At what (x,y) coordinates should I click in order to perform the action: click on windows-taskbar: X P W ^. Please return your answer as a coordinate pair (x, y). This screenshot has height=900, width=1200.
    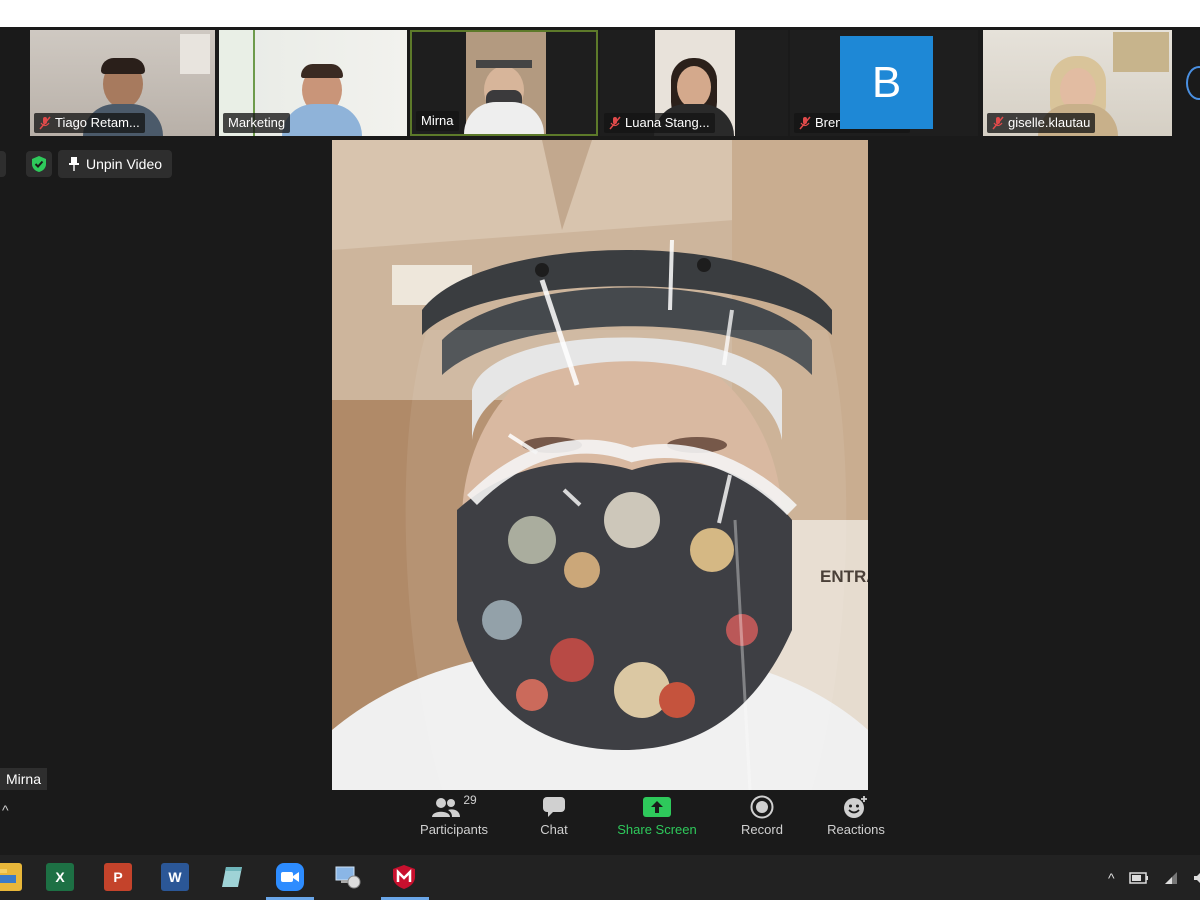
    Looking at the image, I should click on (600, 877).